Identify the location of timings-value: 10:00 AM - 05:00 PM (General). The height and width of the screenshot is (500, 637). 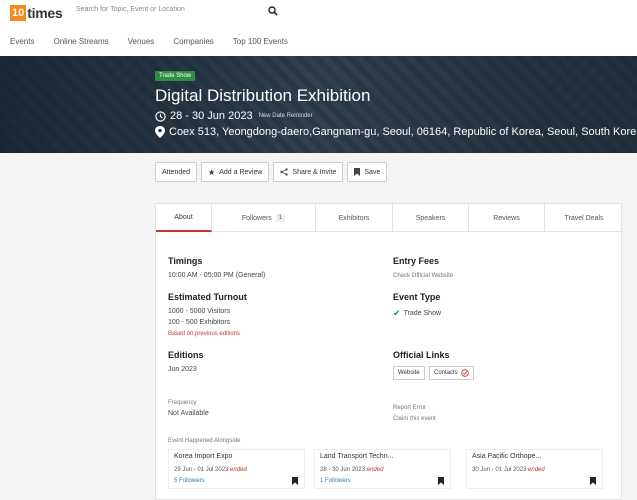
(217, 275).